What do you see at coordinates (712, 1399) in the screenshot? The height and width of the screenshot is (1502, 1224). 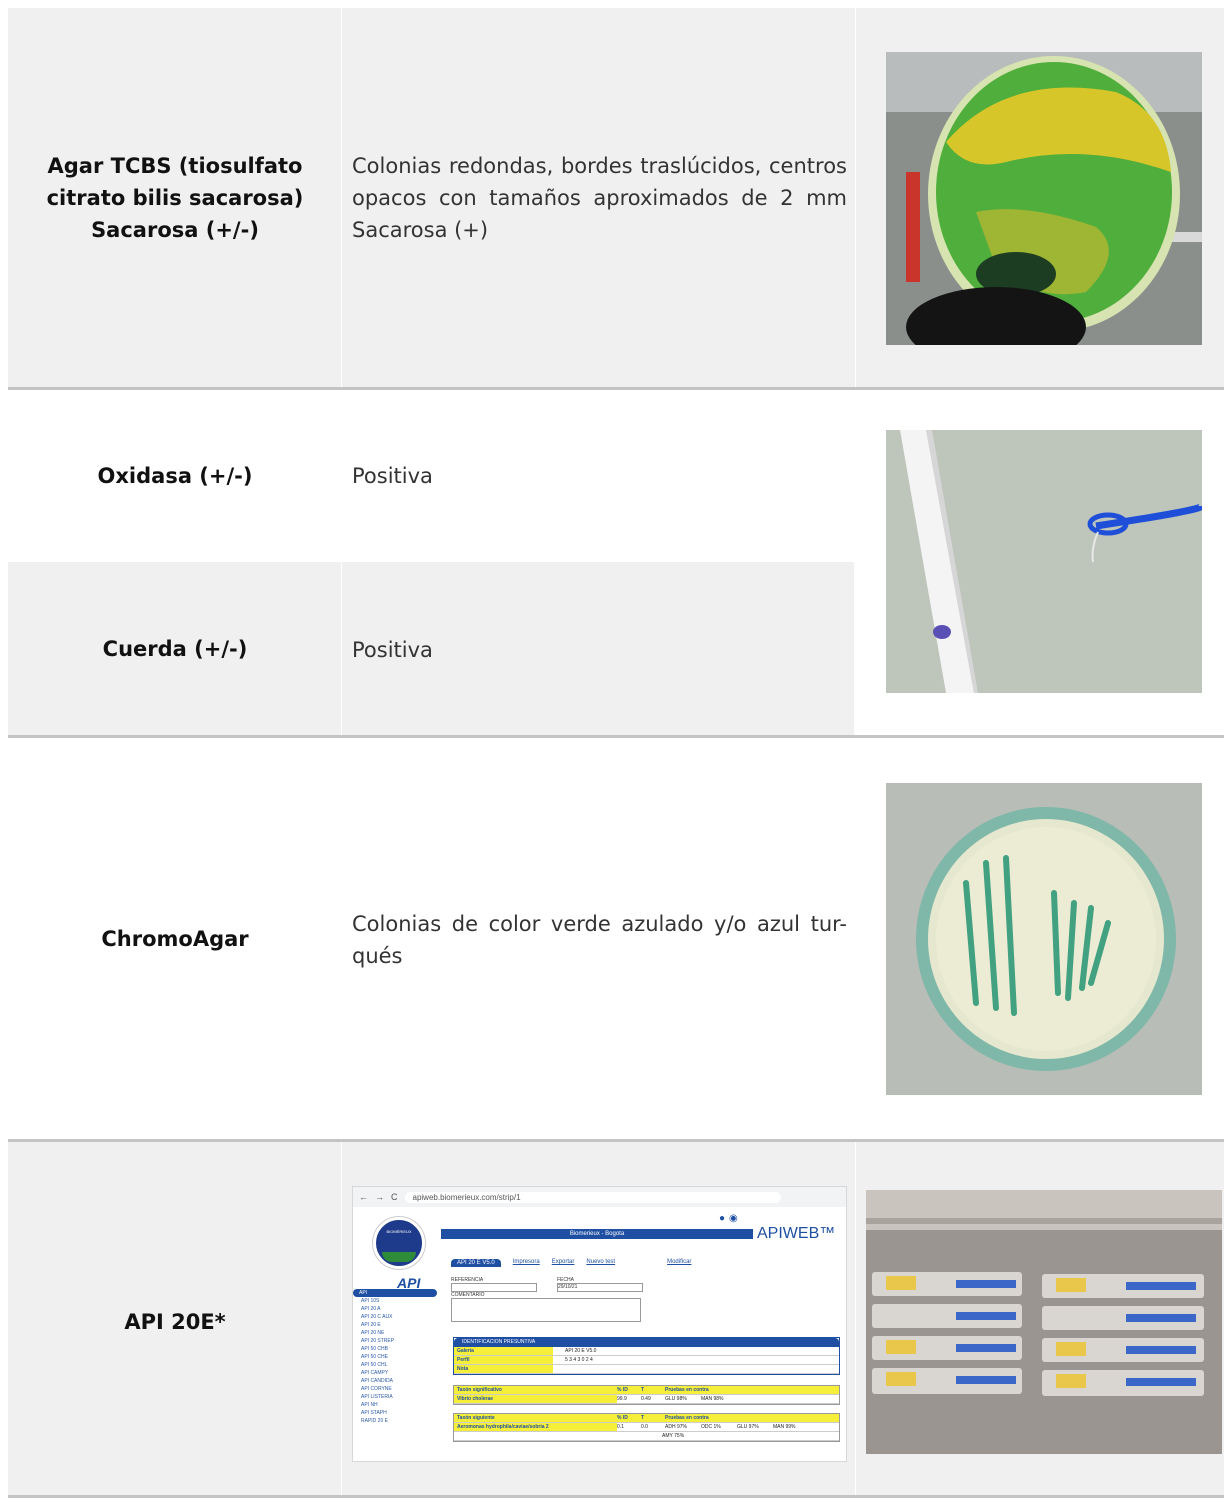 I see `test-against: MAN 98%` at bounding box center [712, 1399].